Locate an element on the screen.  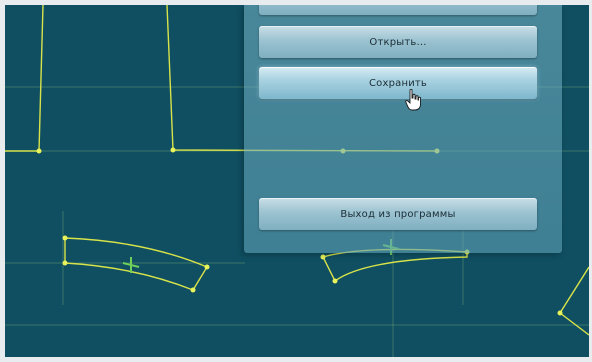
hand-cursor-icon is located at coordinates (413, 100).